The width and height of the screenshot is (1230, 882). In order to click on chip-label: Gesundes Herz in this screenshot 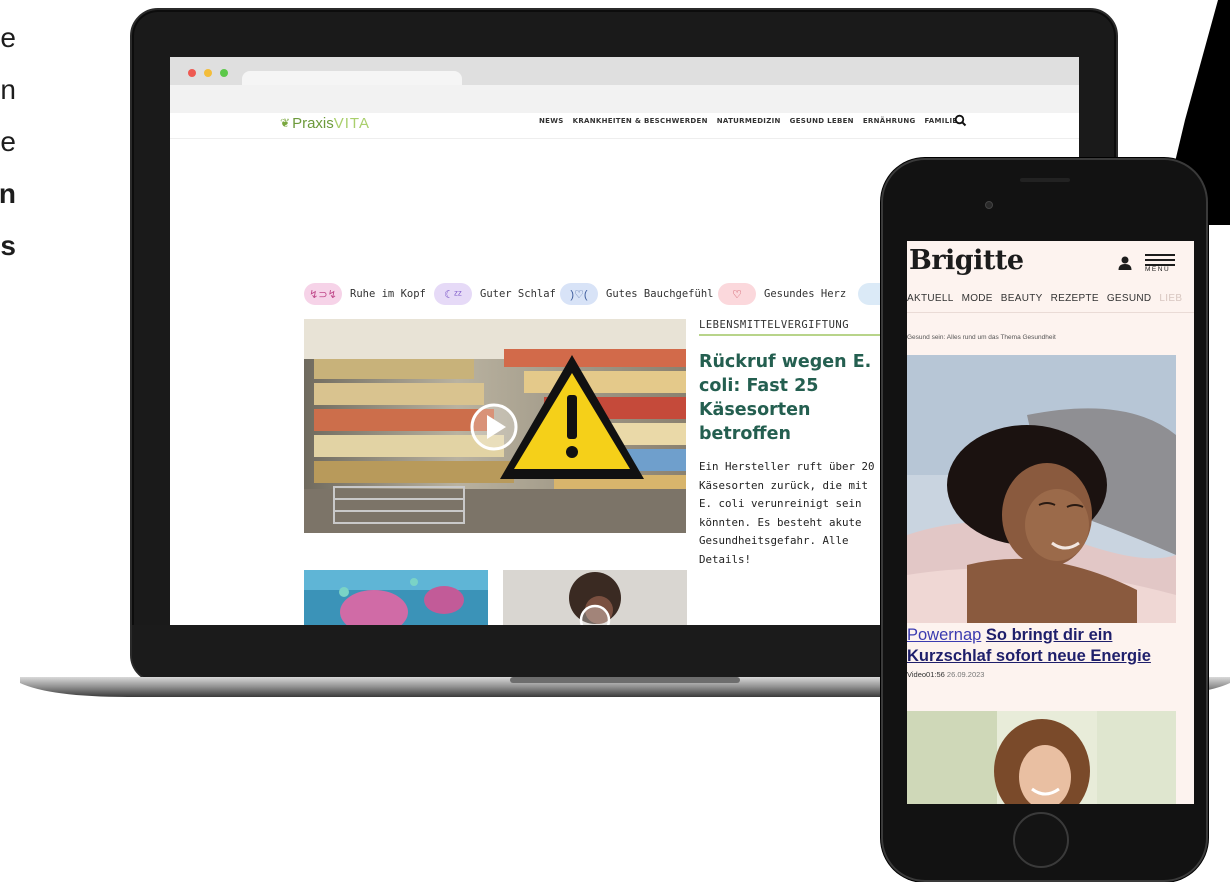, I will do `click(805, 294)`.